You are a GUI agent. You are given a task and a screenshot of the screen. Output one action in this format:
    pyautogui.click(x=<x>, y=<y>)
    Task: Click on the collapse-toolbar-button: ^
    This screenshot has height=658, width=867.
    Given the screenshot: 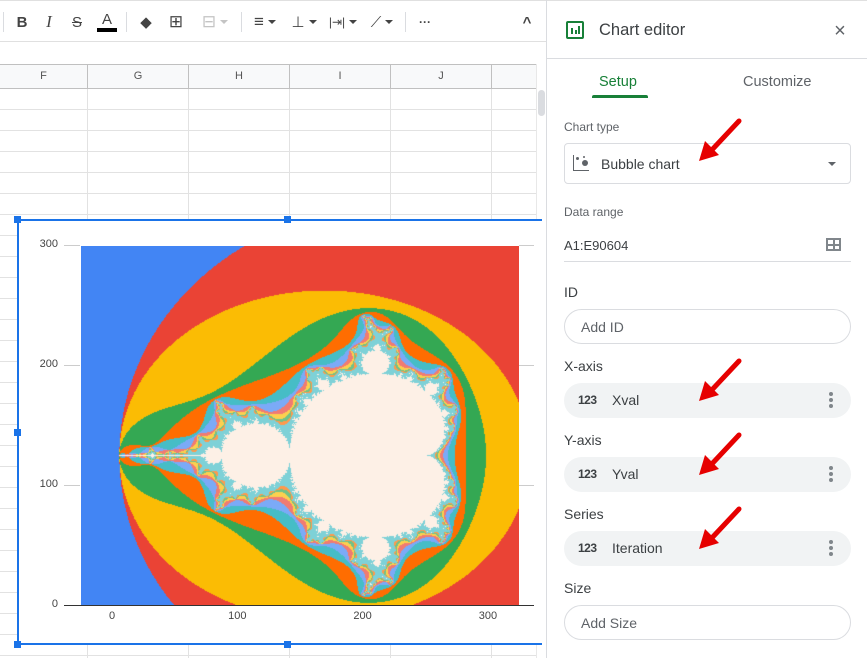 What is the action you would take?
    pyautogui.click(x=527, y=22)
    